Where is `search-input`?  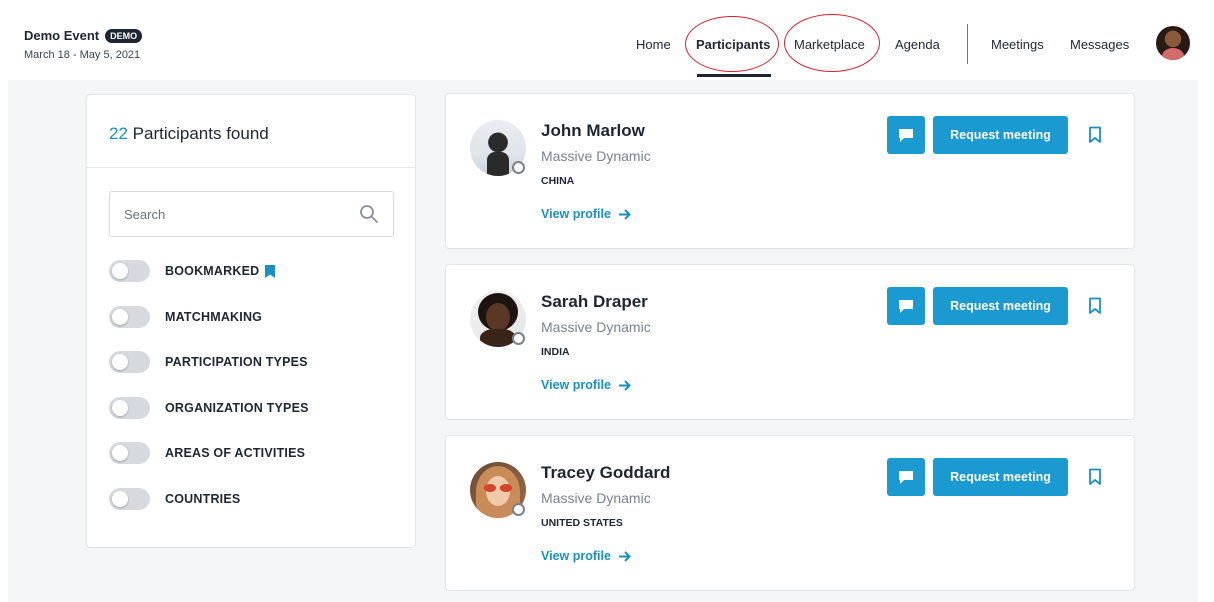 search-input is located at coordinates (234, 214).